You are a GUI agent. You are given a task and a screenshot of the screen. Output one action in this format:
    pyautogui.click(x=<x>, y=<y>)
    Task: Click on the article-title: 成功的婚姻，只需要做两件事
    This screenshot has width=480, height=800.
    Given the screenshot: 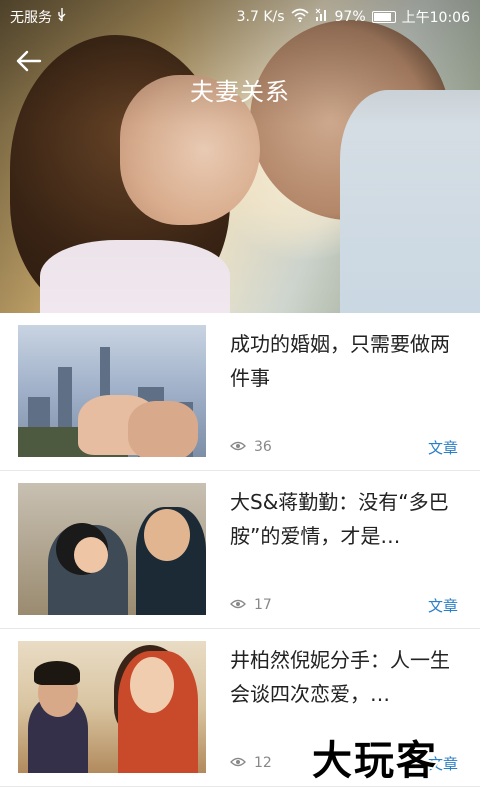 What is the action you would take?
    pyautogui.click(x=346, y=361)
    